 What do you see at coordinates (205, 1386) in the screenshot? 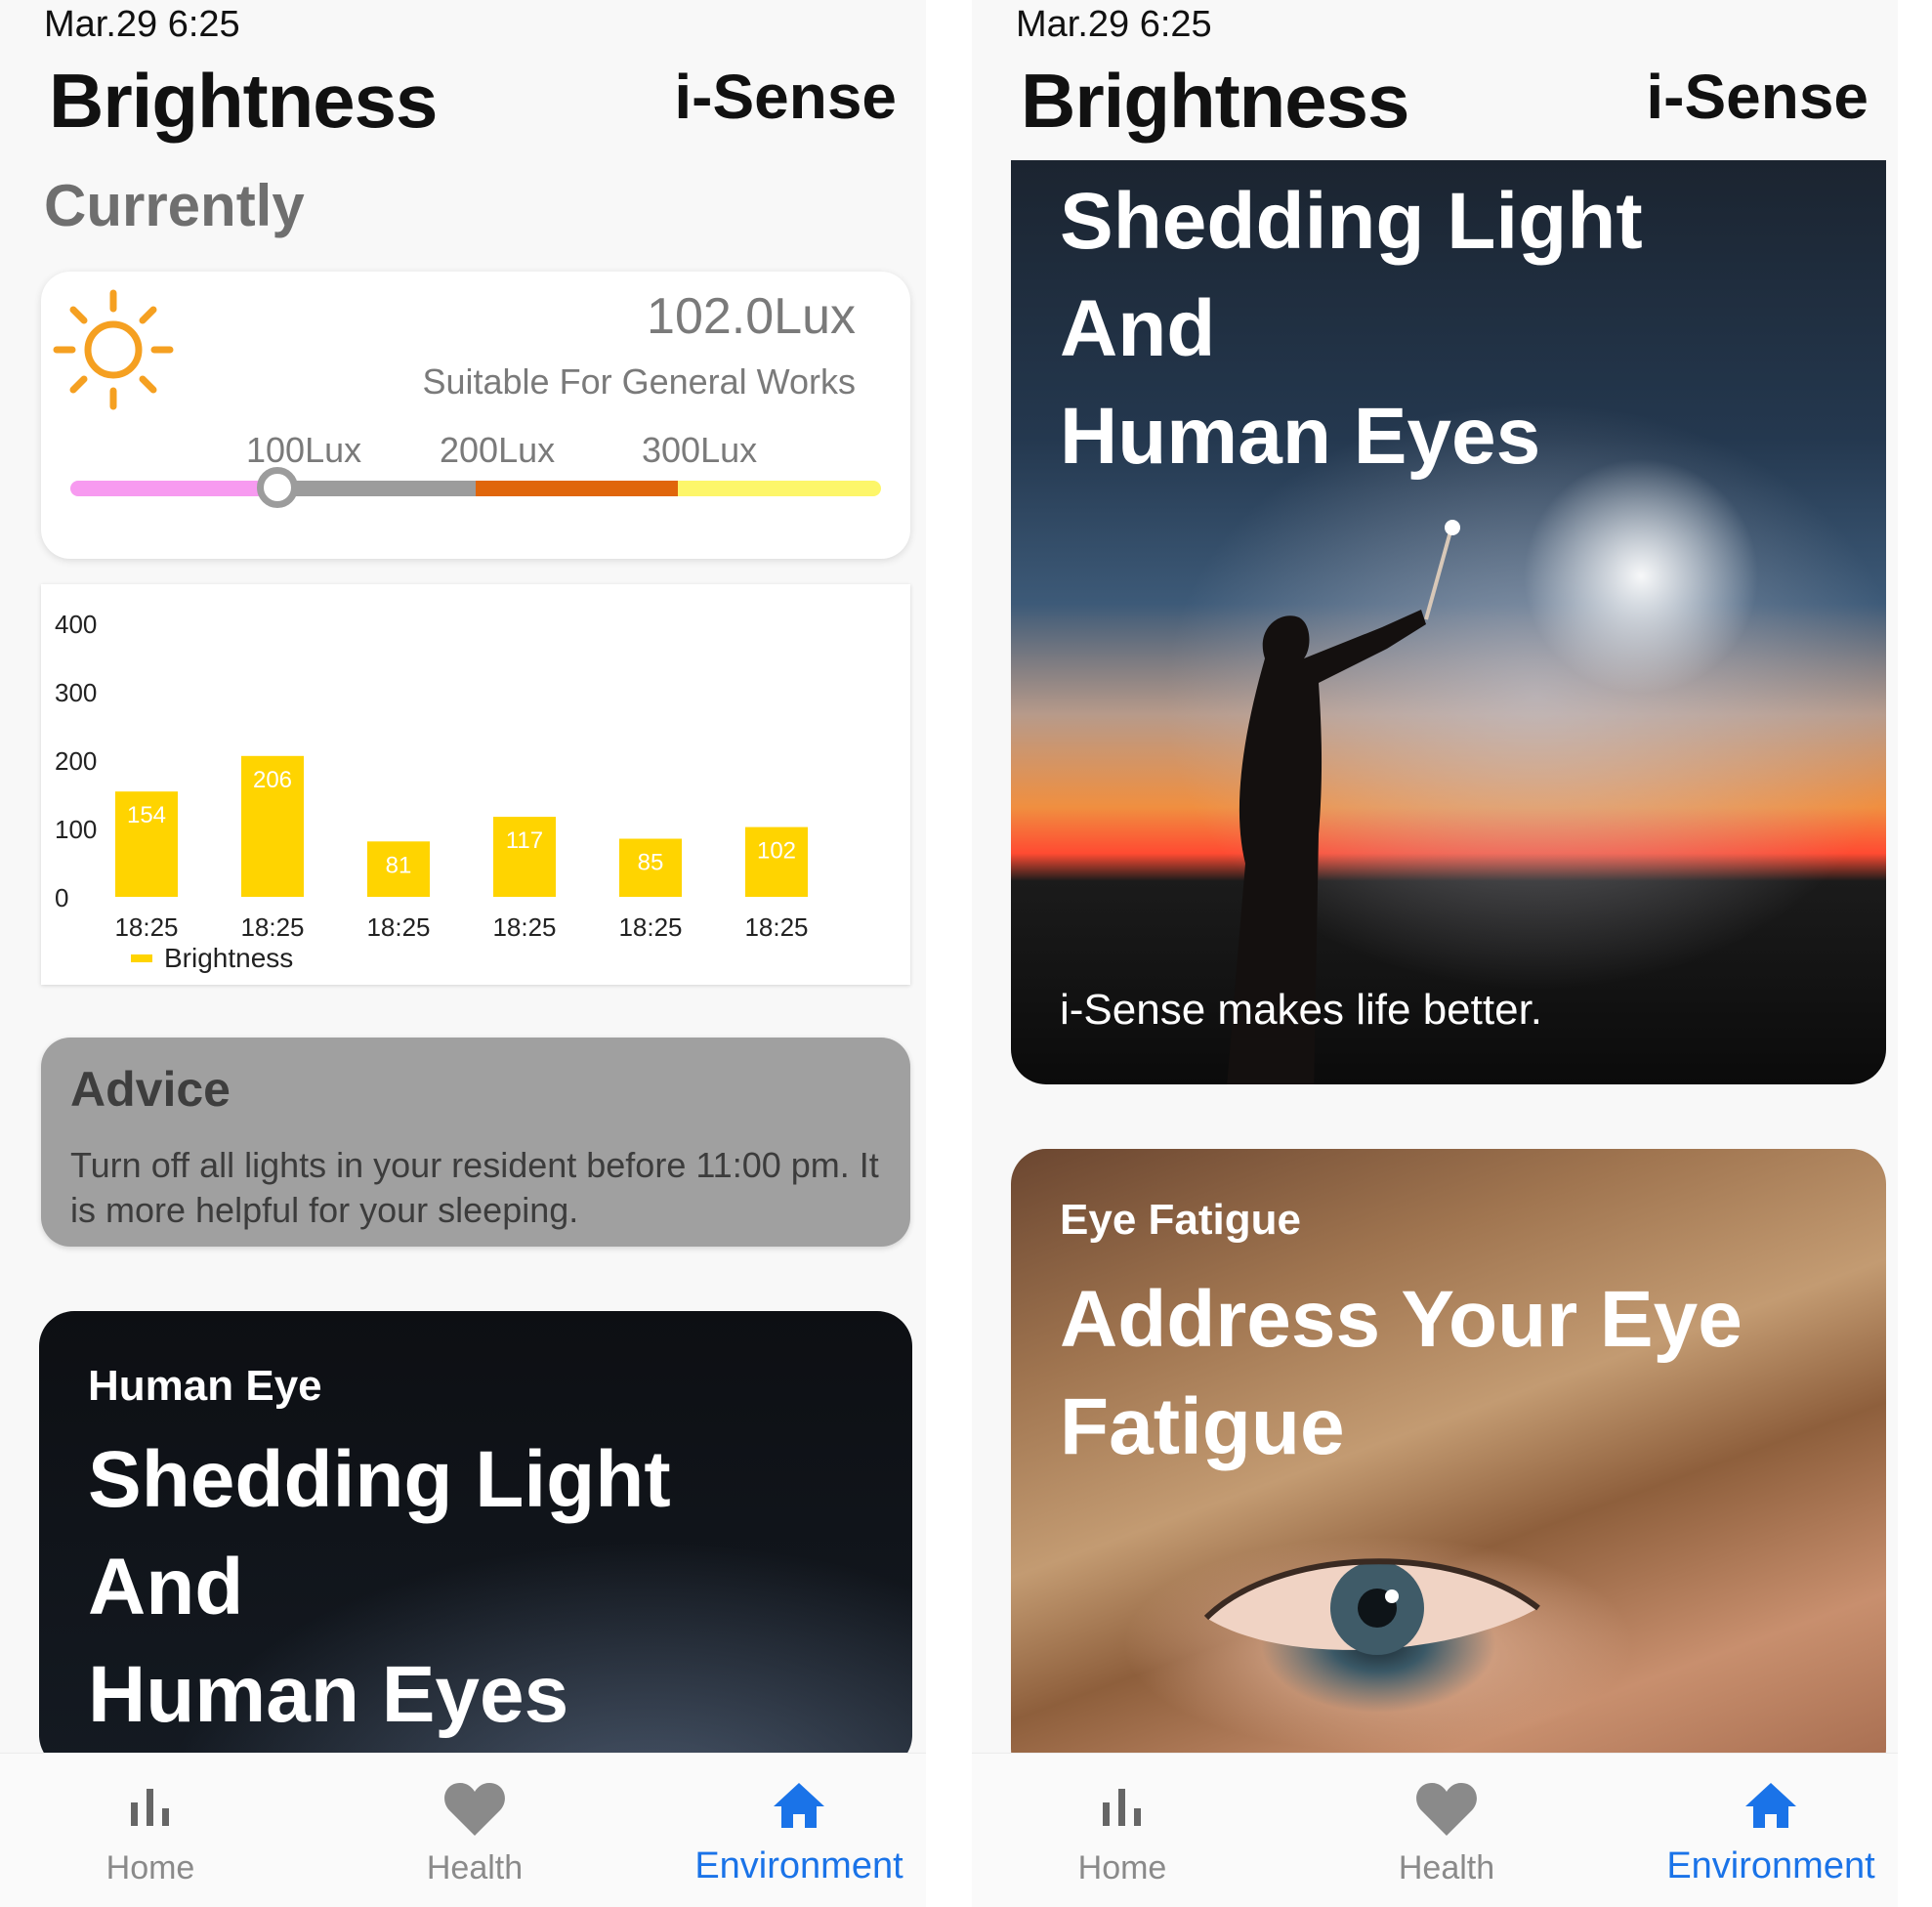
I see `article-kicker: Human Eye` at bounding box center [205, 1386].